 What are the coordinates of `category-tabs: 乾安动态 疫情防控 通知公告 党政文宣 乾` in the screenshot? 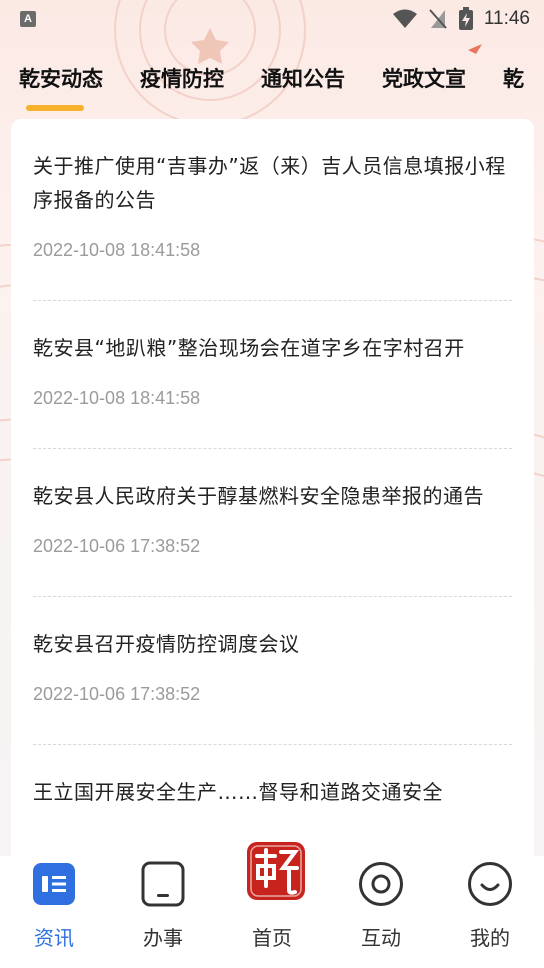 It's located at (272, 86).